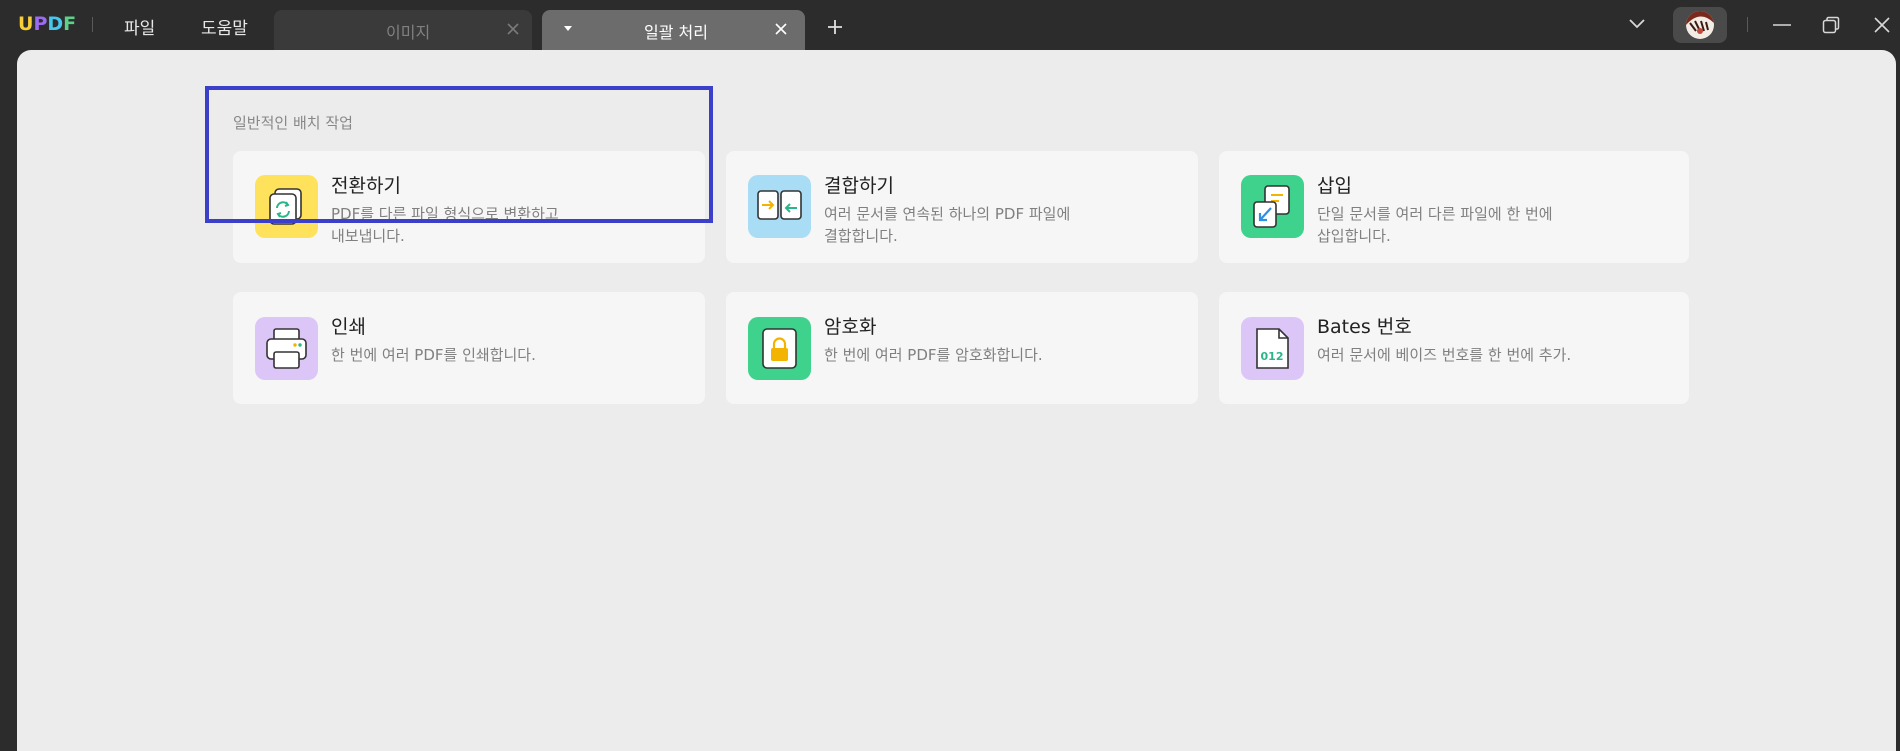  Describe the element at coordinates (1354, 236) in the screenshot. I see `desc-line: 삽입합니다.` at that location.